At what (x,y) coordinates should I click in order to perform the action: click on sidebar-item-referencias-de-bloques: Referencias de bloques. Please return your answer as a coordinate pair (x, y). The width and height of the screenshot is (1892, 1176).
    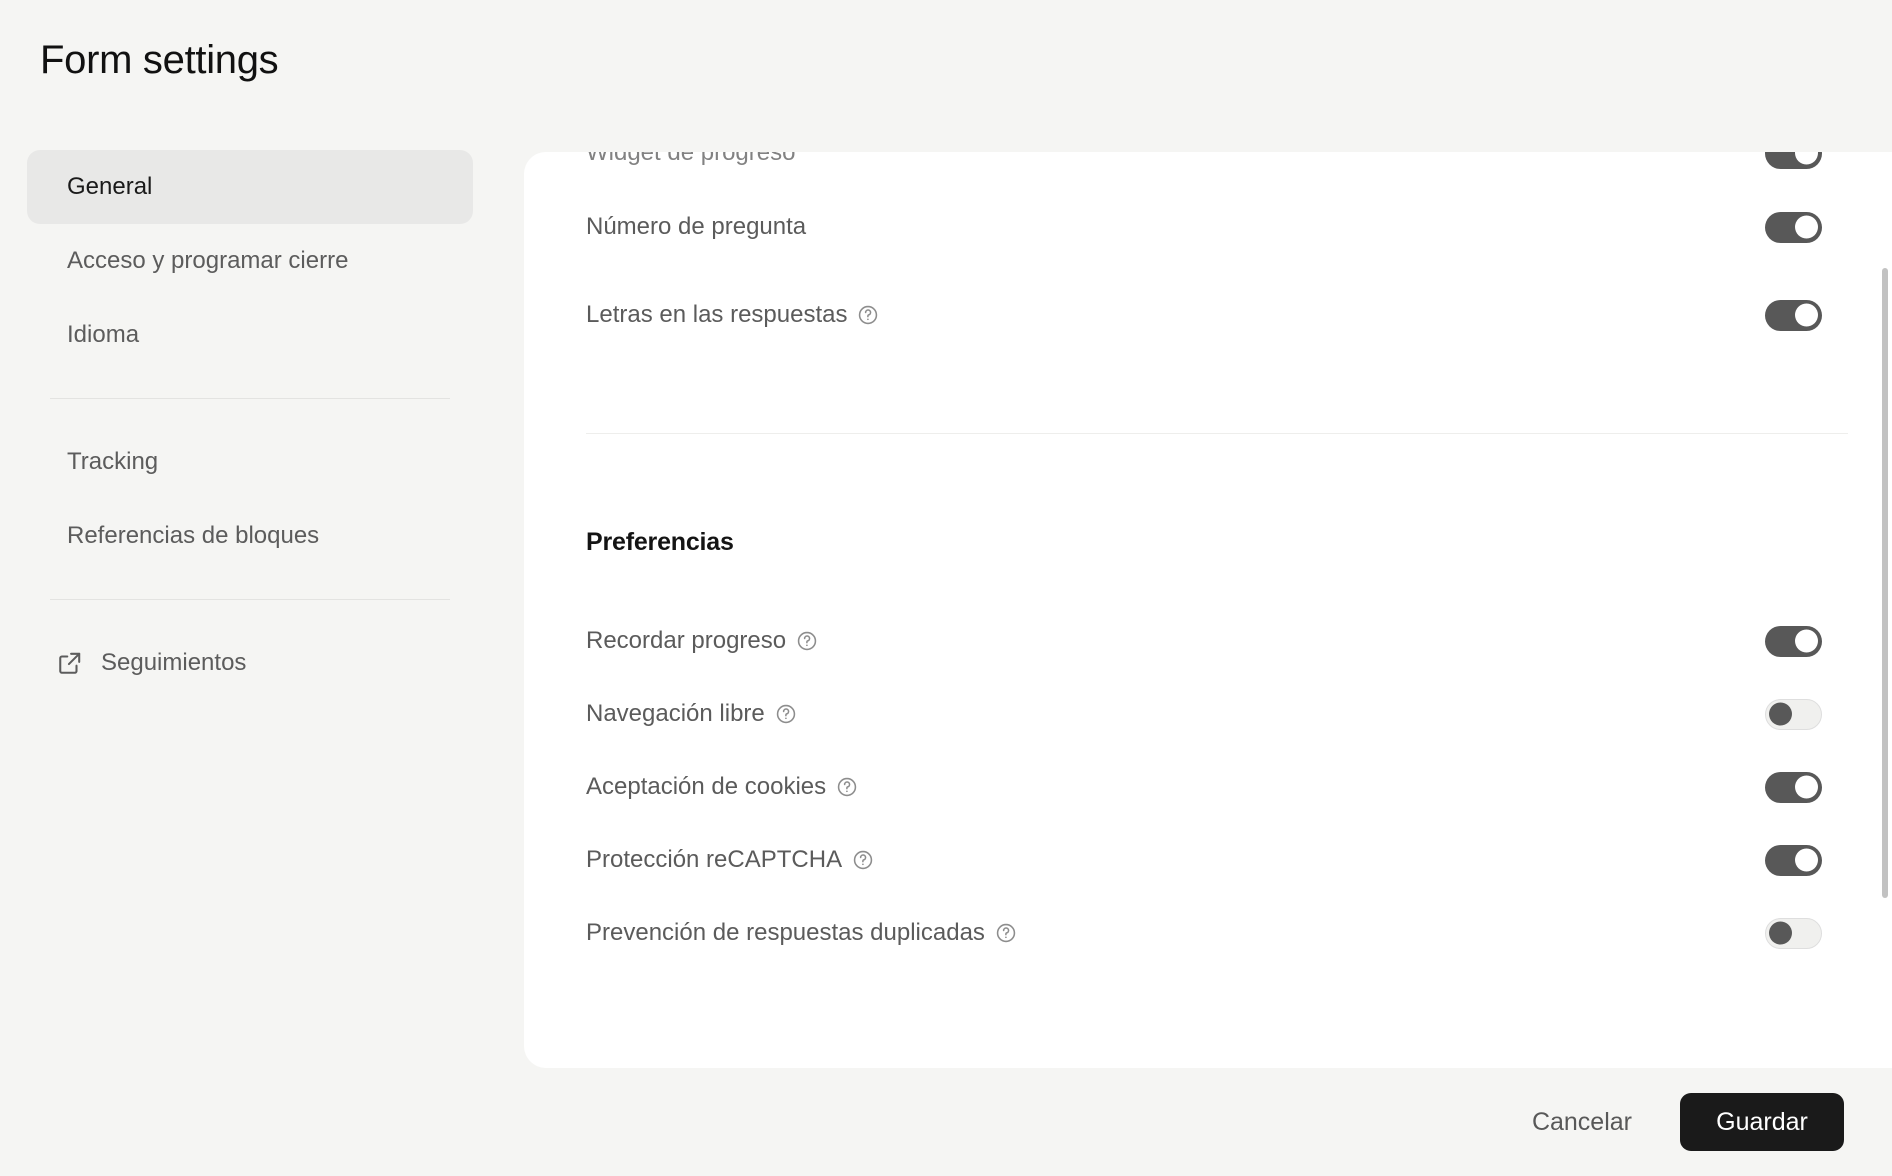
    Looking at the image, I should click on (250, 536).